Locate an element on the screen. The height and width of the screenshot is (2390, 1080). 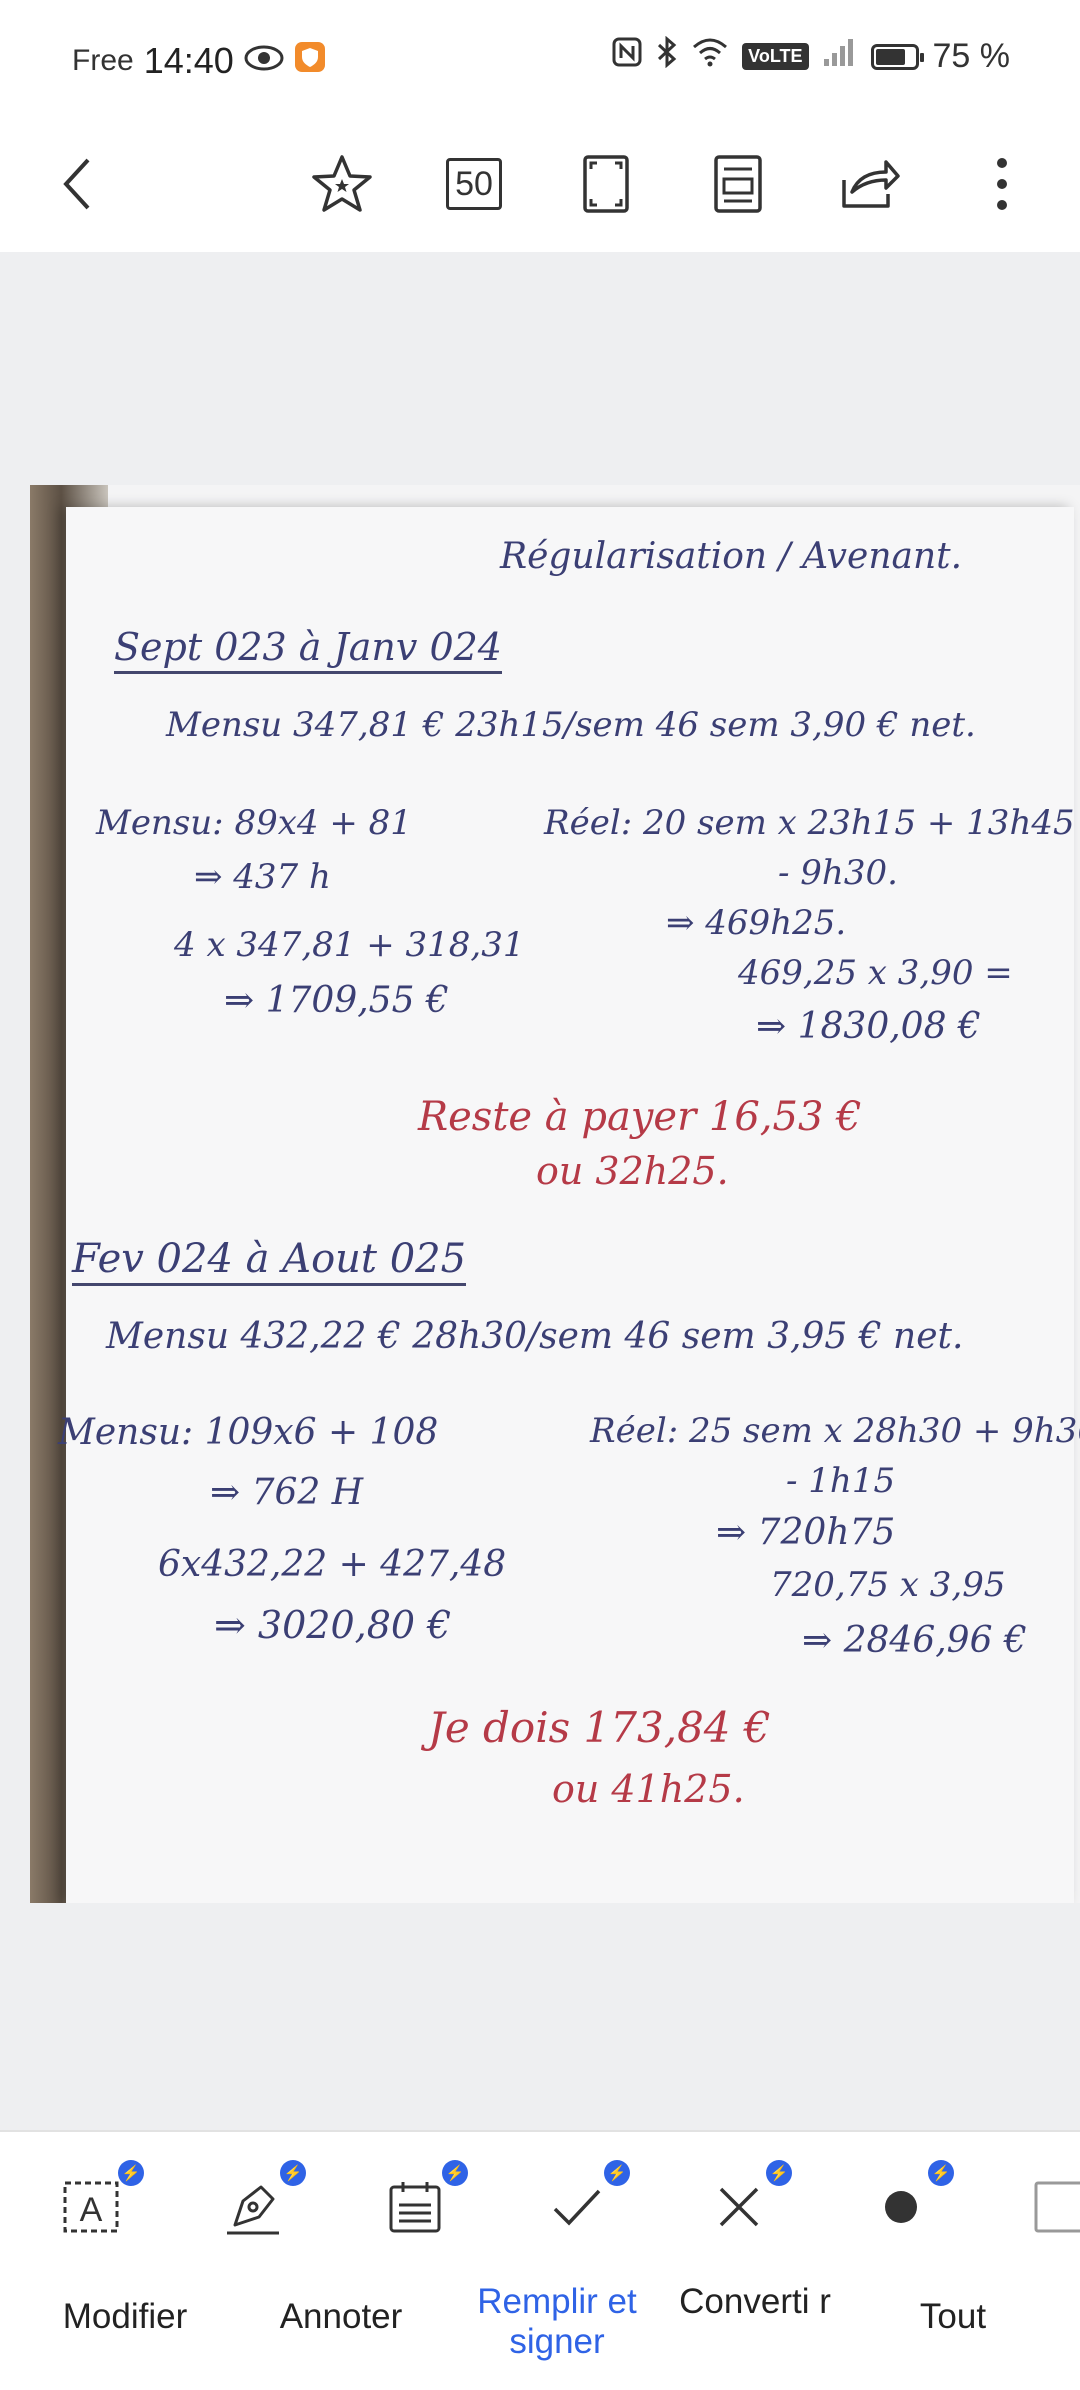
svg-text: A is located at coordinates (91, 2210).